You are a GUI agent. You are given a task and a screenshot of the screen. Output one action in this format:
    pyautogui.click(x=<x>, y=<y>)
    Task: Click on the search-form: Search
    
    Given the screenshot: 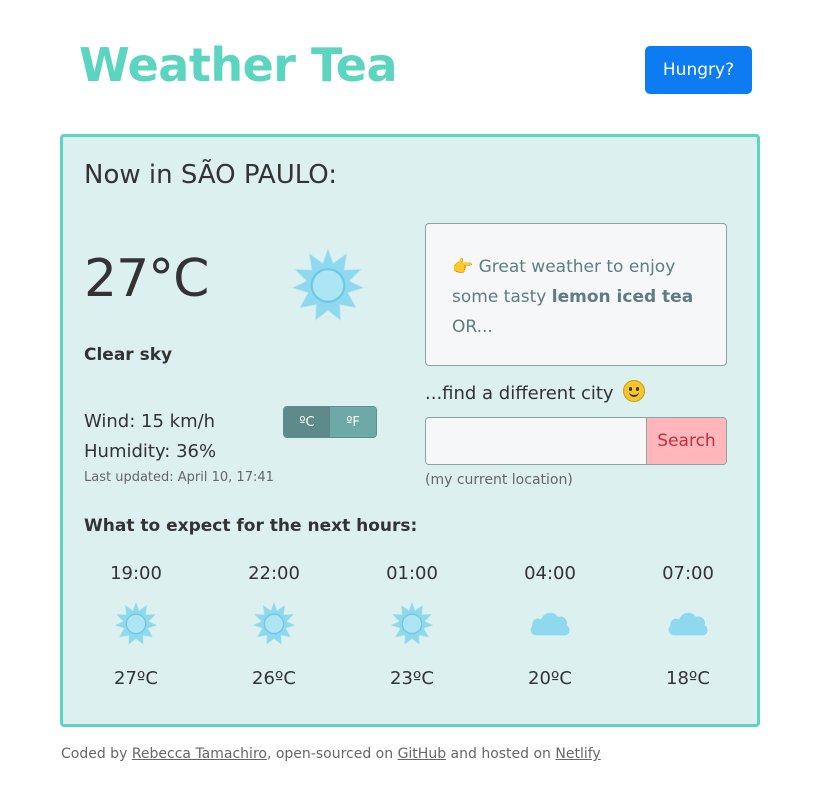 What is the action you would take?
    pyautogui.click(x=576, y=441)
    